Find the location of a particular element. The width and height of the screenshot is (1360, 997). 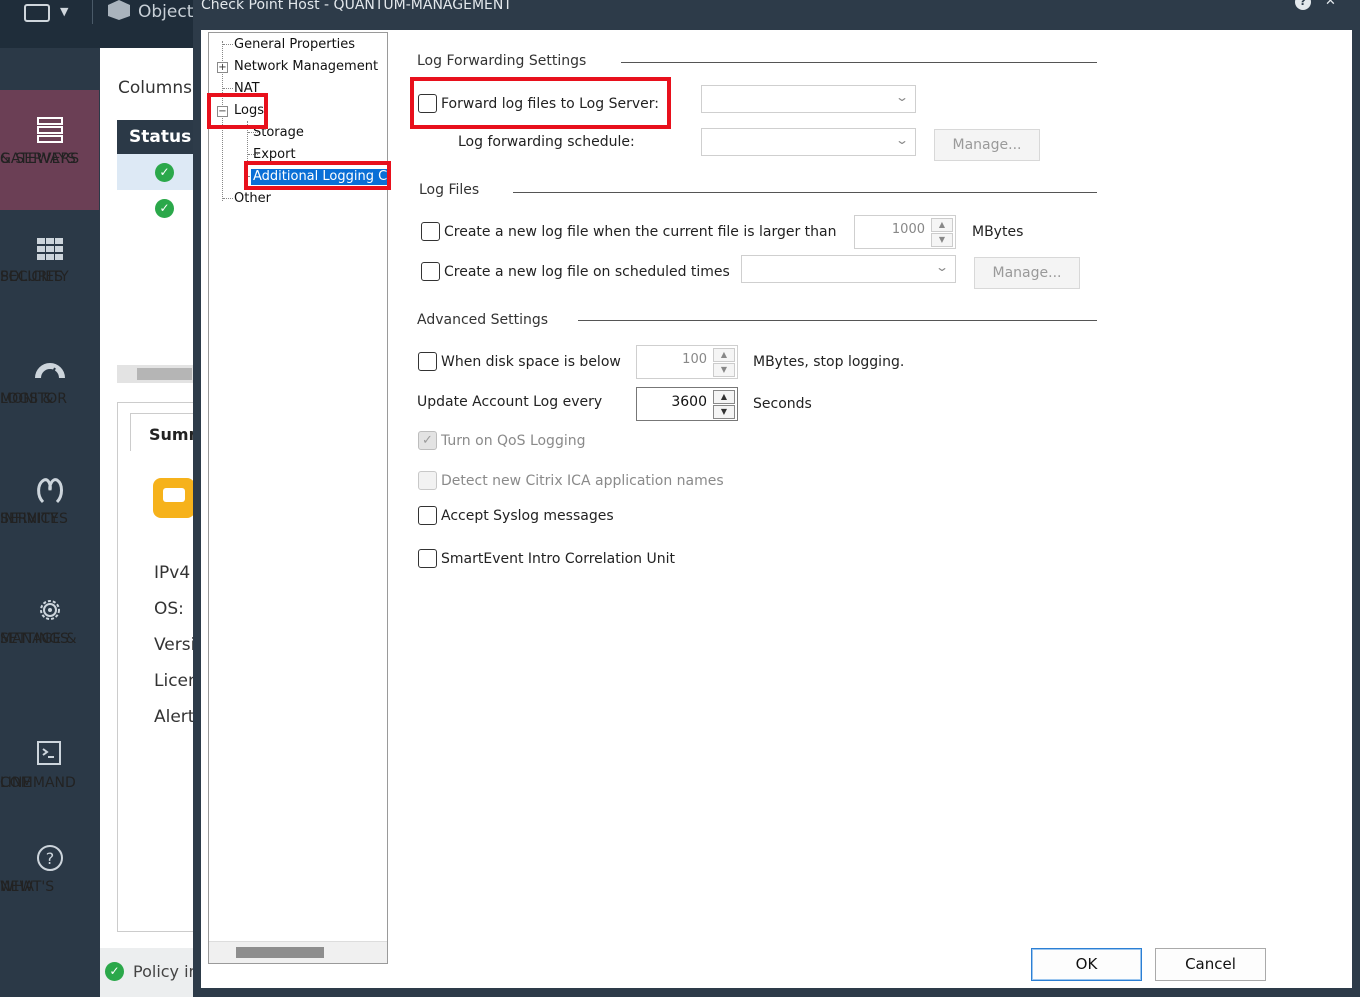

log-file-size-value: 1000 is located at coordinates (908, 229).